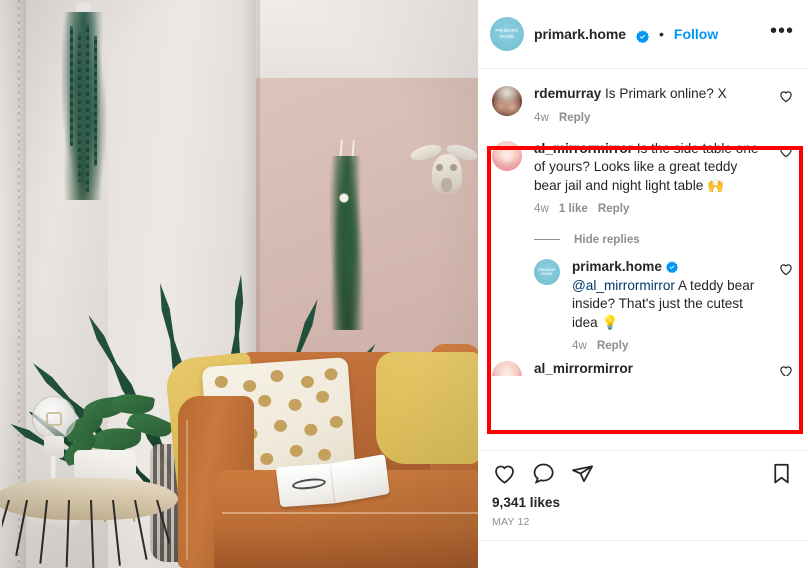 Image resolution: width=808 pixels, height=568 pixels. What do you see at coordinates (666, 93) in the screenshot?
I see `comment-body: Is Primark online? X` at bounding box center [666, 93].